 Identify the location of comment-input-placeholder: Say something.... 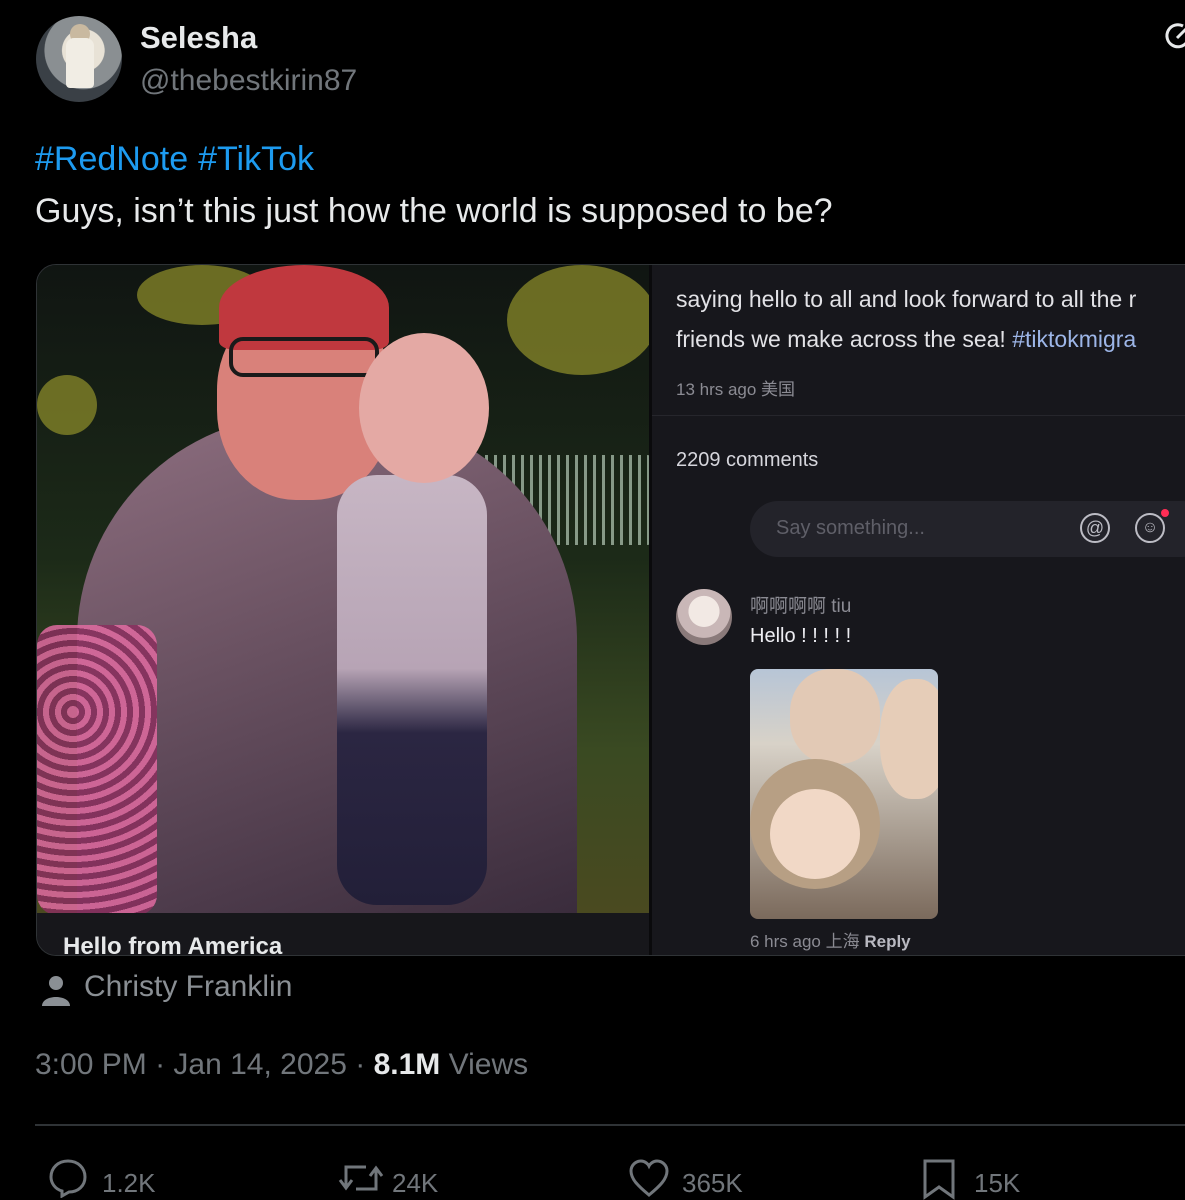
(850, 528).